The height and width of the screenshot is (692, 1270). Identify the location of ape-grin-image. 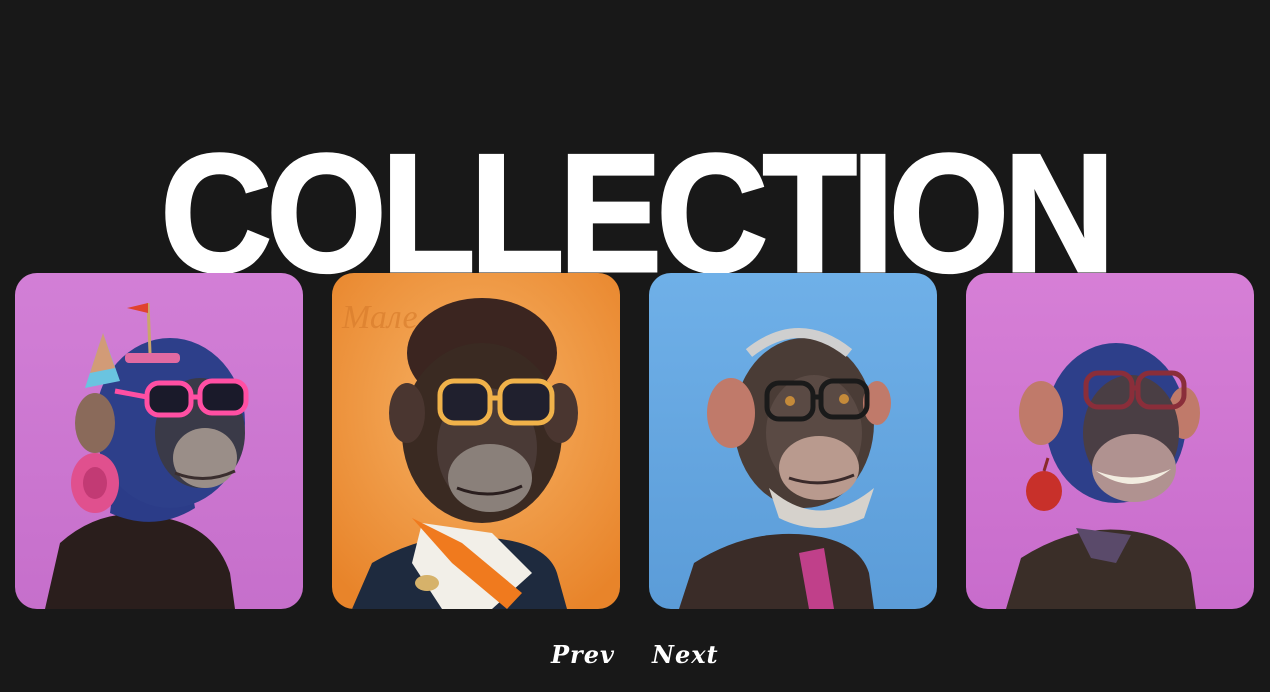
(1110, 441).